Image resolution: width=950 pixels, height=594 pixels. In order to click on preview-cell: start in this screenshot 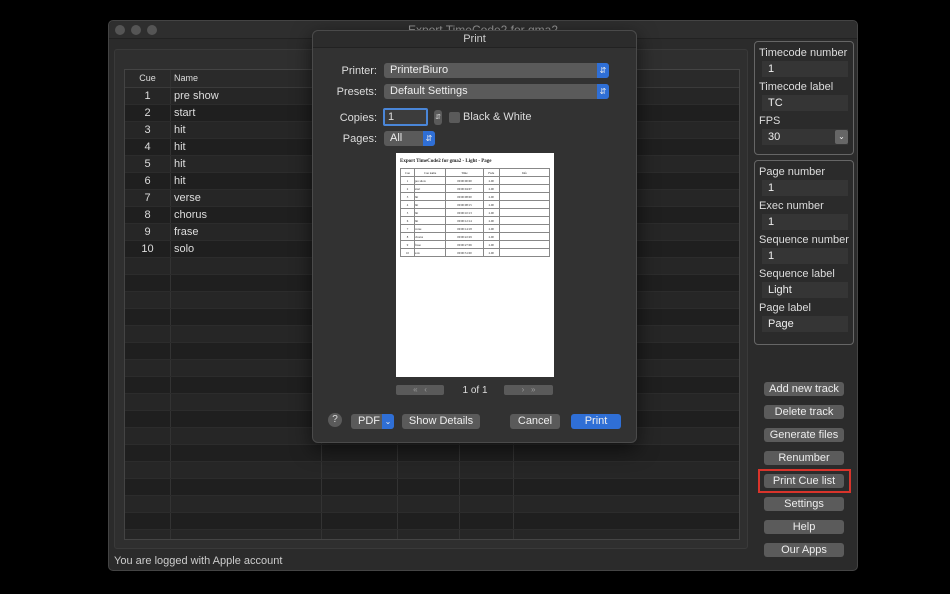, I will do `click(430, 188)`.